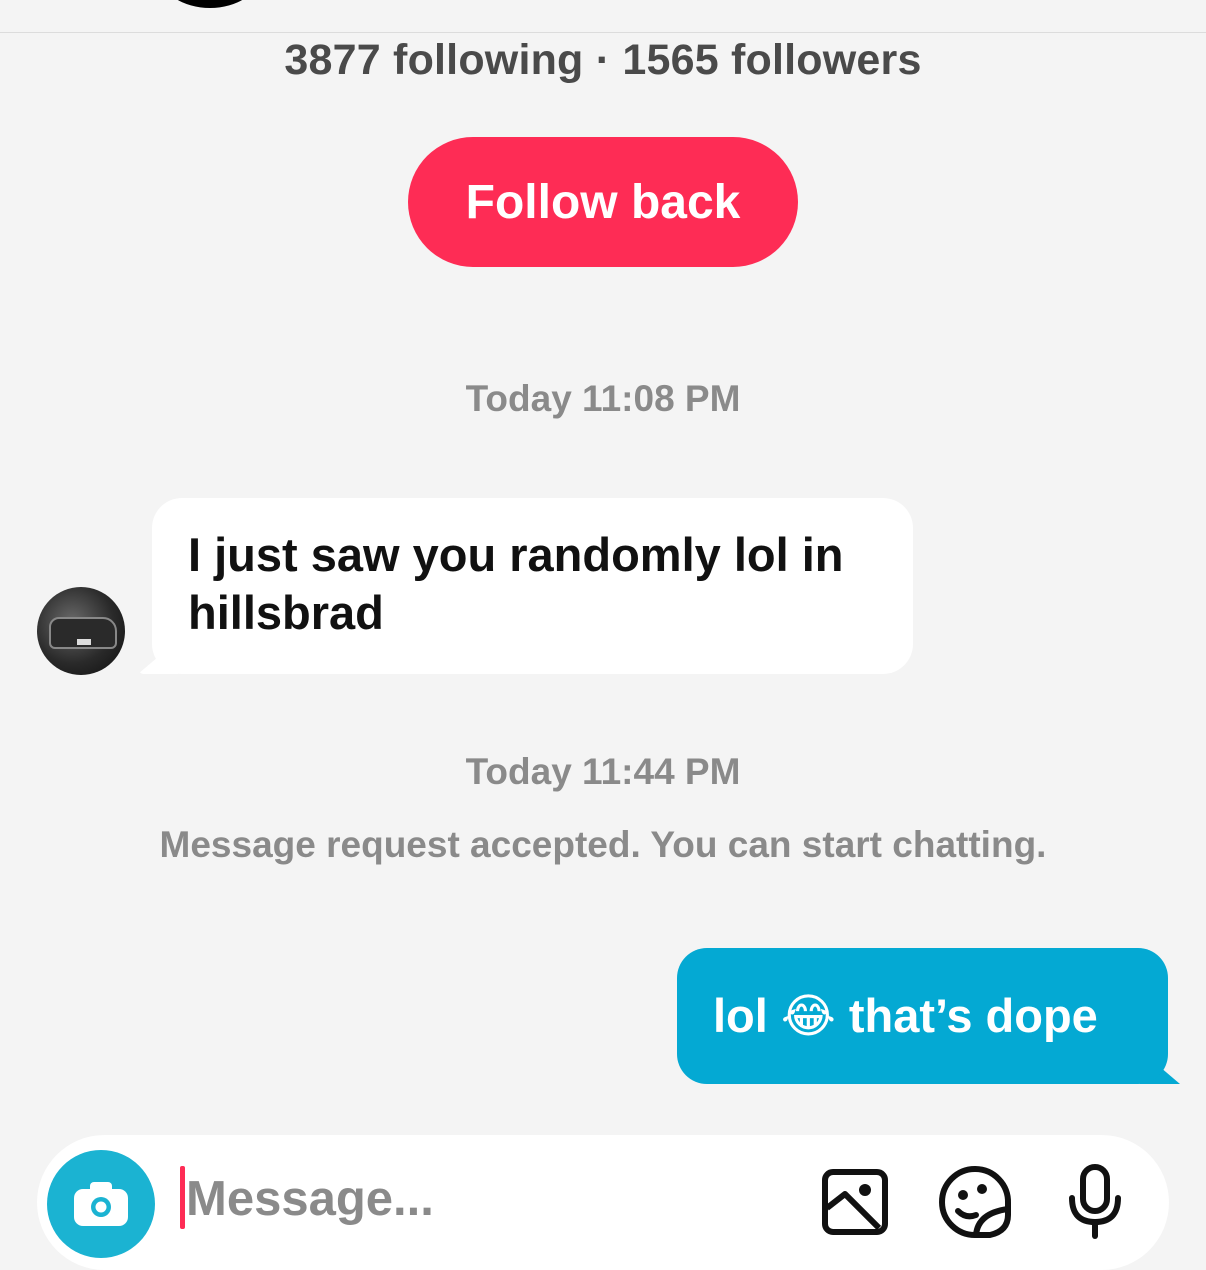  What do you see at coordinates (603, 398) in the screenshot?
I see `message-timestamp: Today 11:08 PM` at bounding box center [603, 398].